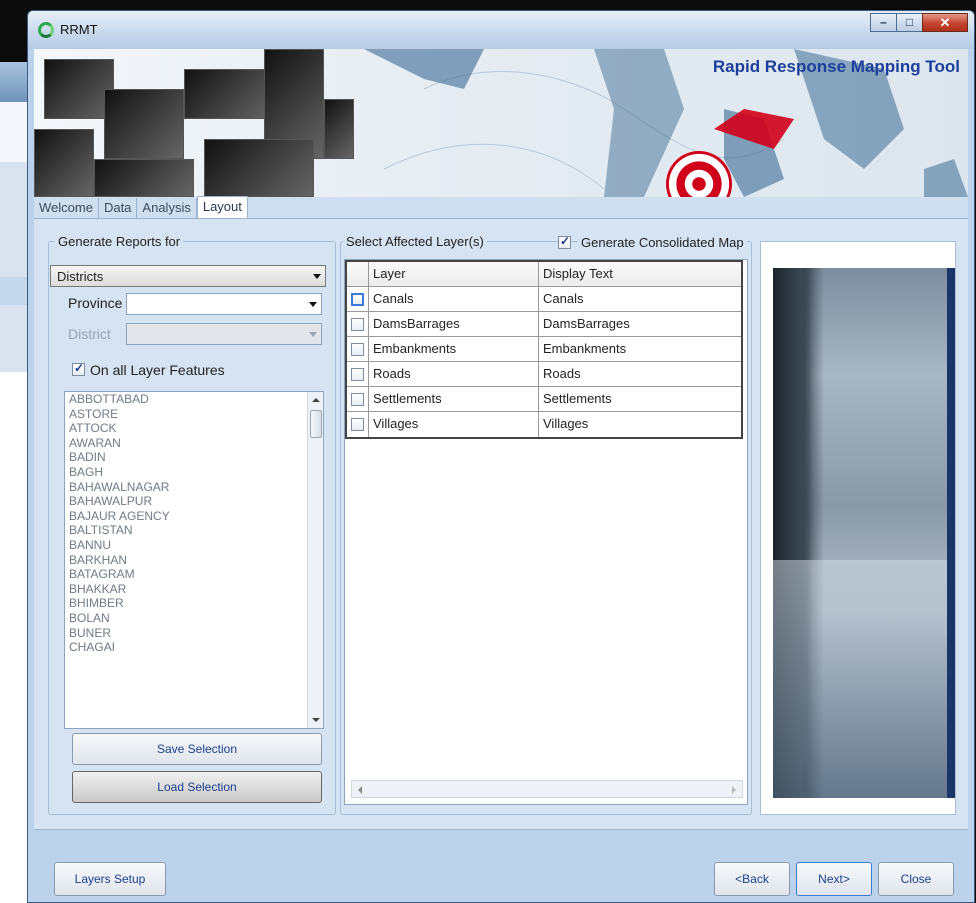 This screenshot has height=903, width=976. What do you see at coordinates (194, 443) in the screenshot?
I see `list-item: AWARAN` at bounding box center [194, 443].